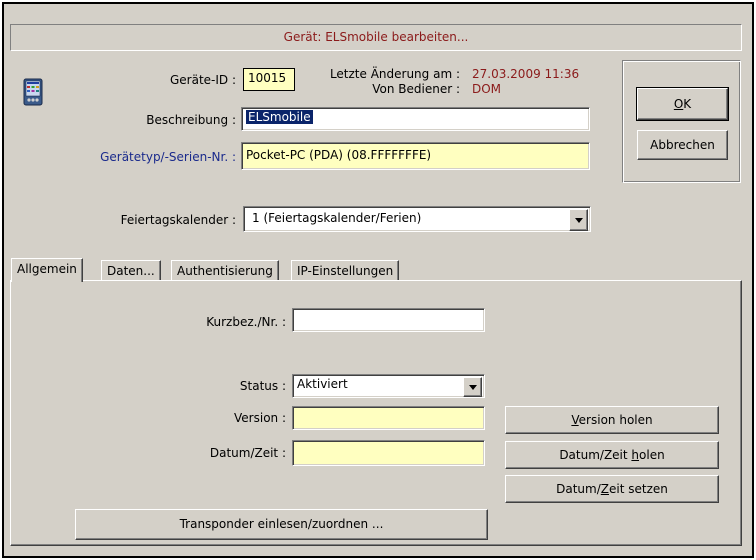 This screenshot has height=560, width=756. What do you see at coordinates (269, 79) in the screenshot?
I see `device-id-field: 10015` at bounding box center [269, 79].